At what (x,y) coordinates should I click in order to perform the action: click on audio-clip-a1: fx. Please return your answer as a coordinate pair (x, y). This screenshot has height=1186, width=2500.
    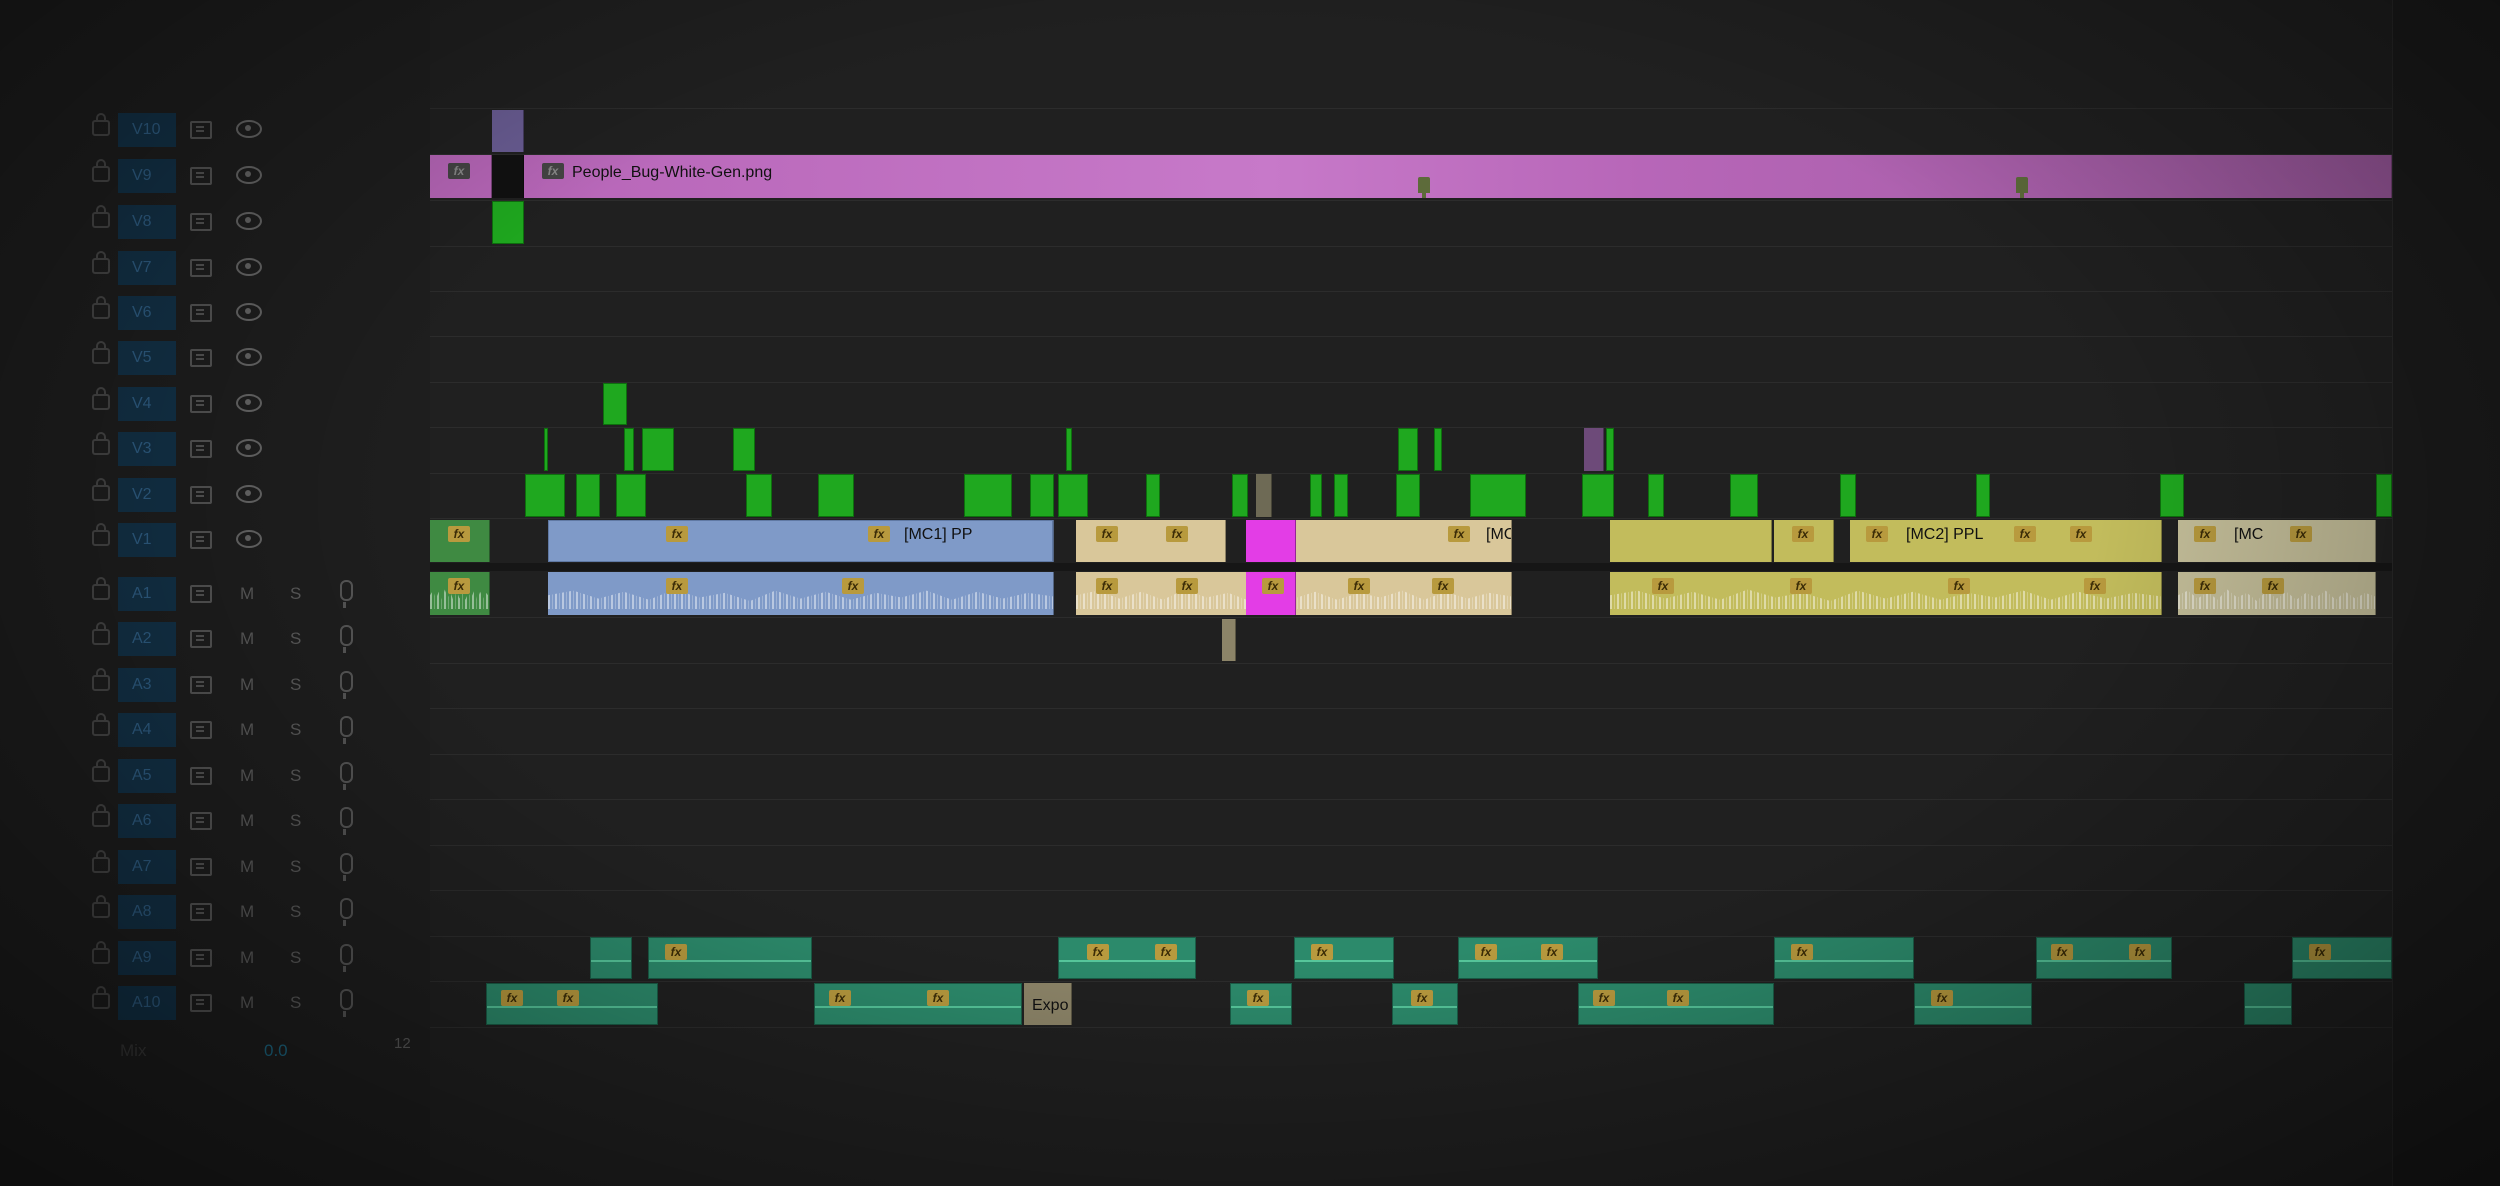
    Looking at the image, I should click on (460, 593).